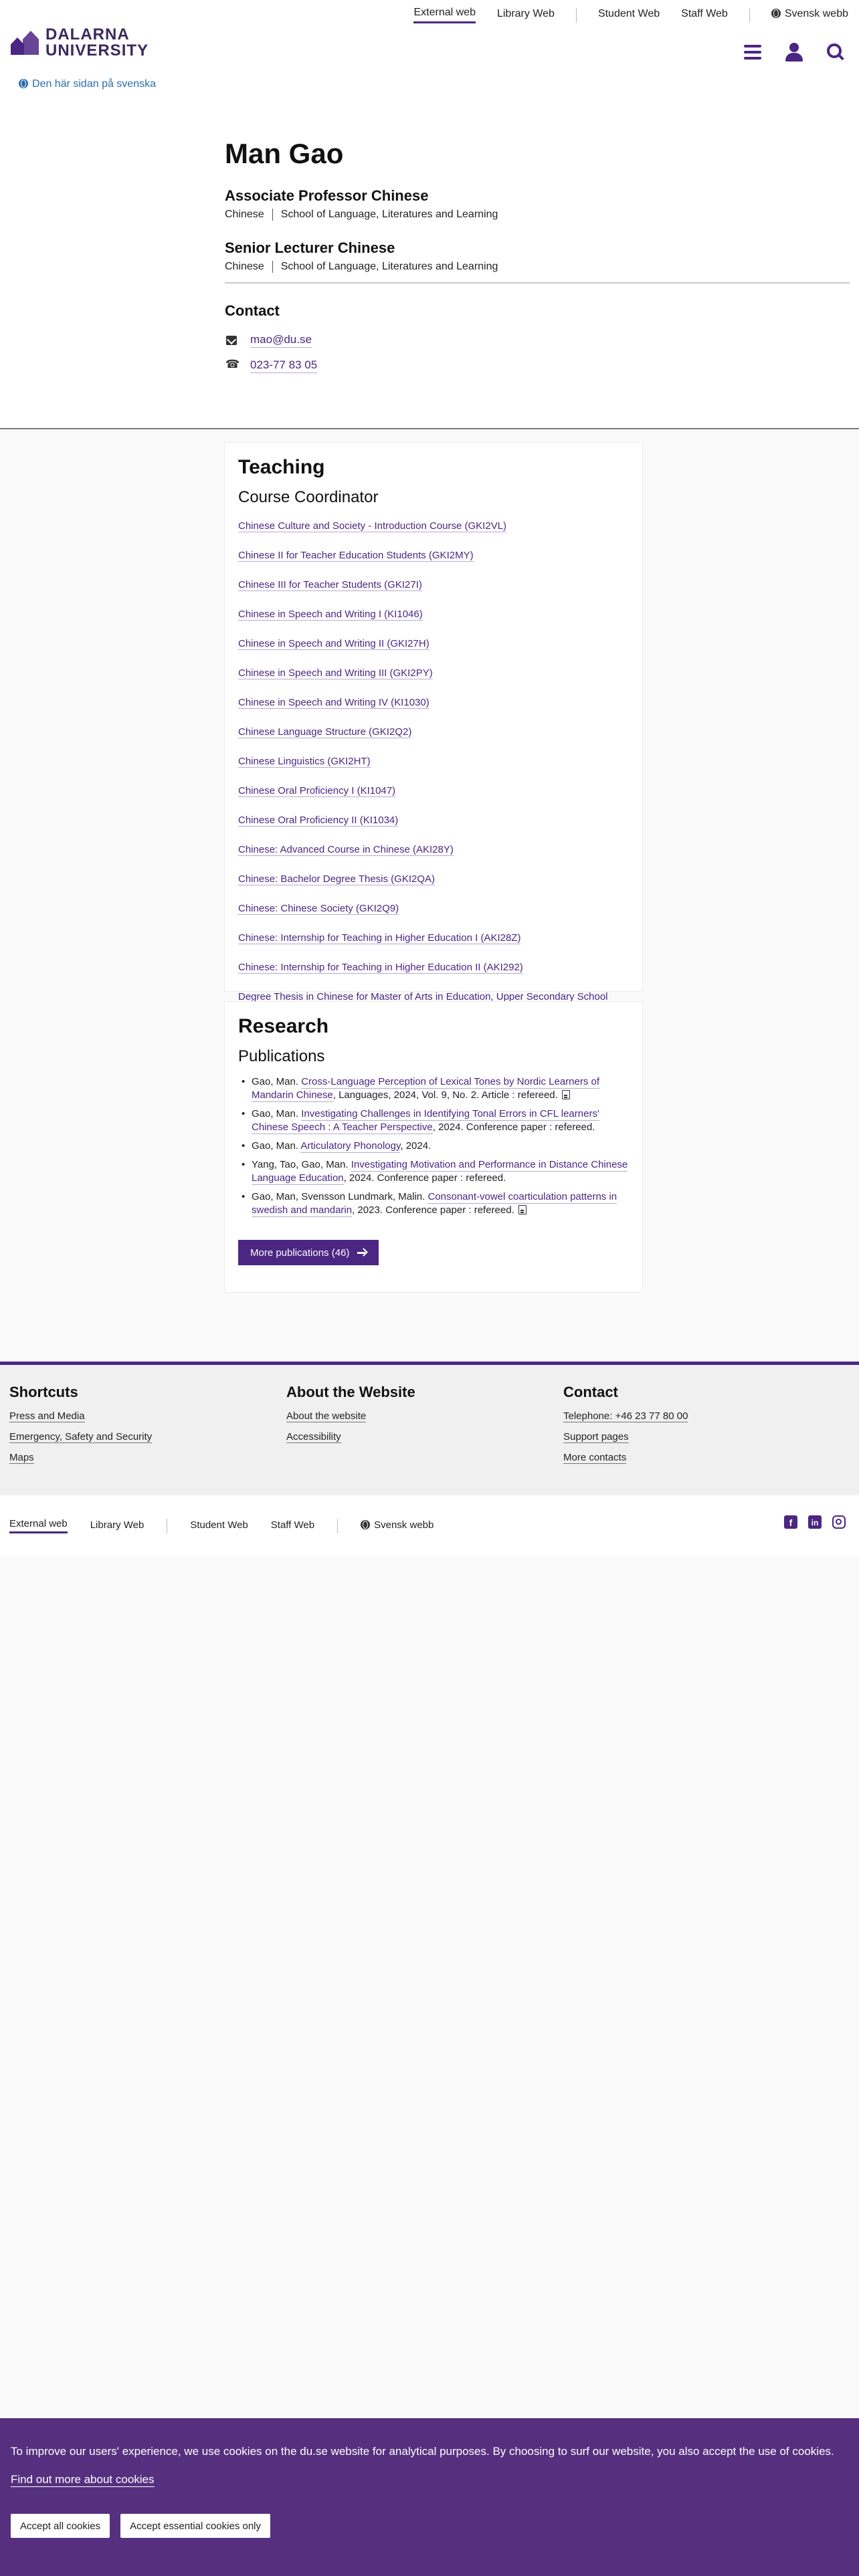 The width and height of the screenshot is (859, 2576). Describe the element at coordinates (326, 1416) in the screenshot. I see `footer-link-label: About the website` at that location.